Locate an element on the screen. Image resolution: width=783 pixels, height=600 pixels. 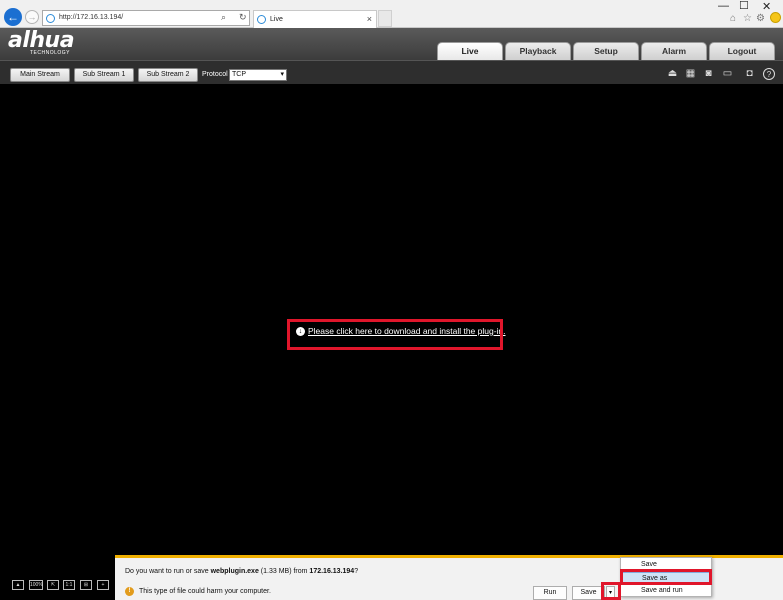
address-bar: http://172.16.13.194/ ⌕ ↻ is located at coordinates (146, 18).